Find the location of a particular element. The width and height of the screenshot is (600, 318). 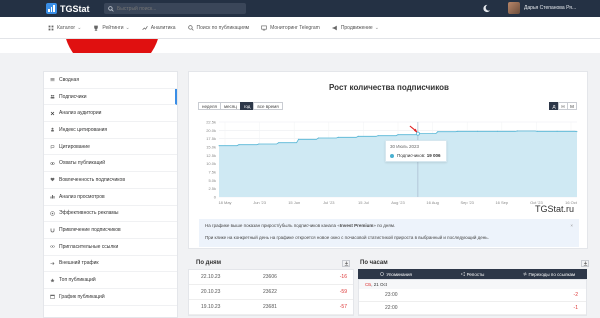

nav-ratings: Рейтинги ⌄ is located at coordinates (111, 27).